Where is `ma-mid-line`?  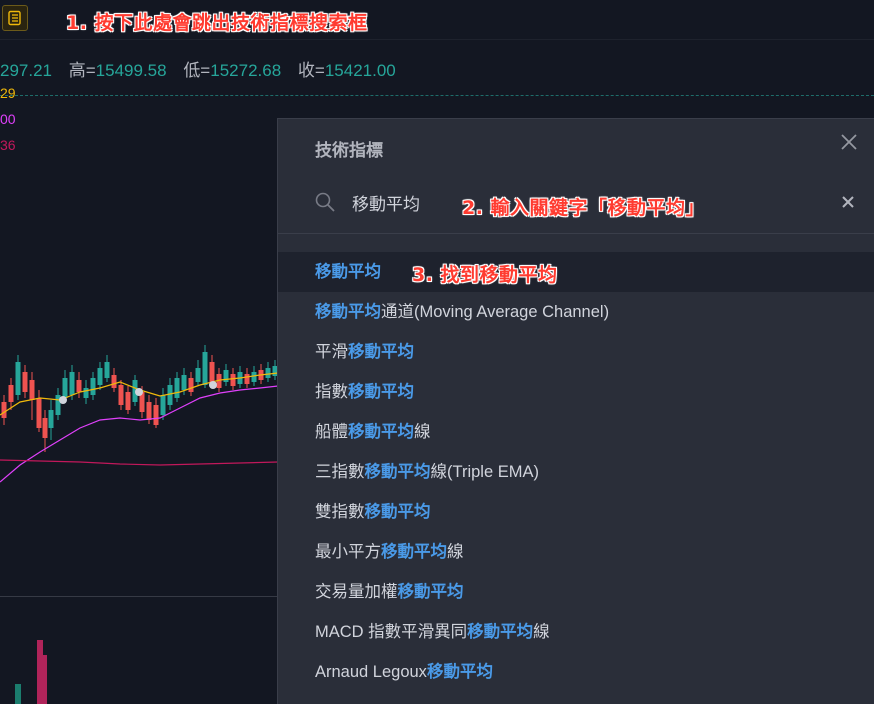 ma-mid-line is located at coordinates (139, 434).